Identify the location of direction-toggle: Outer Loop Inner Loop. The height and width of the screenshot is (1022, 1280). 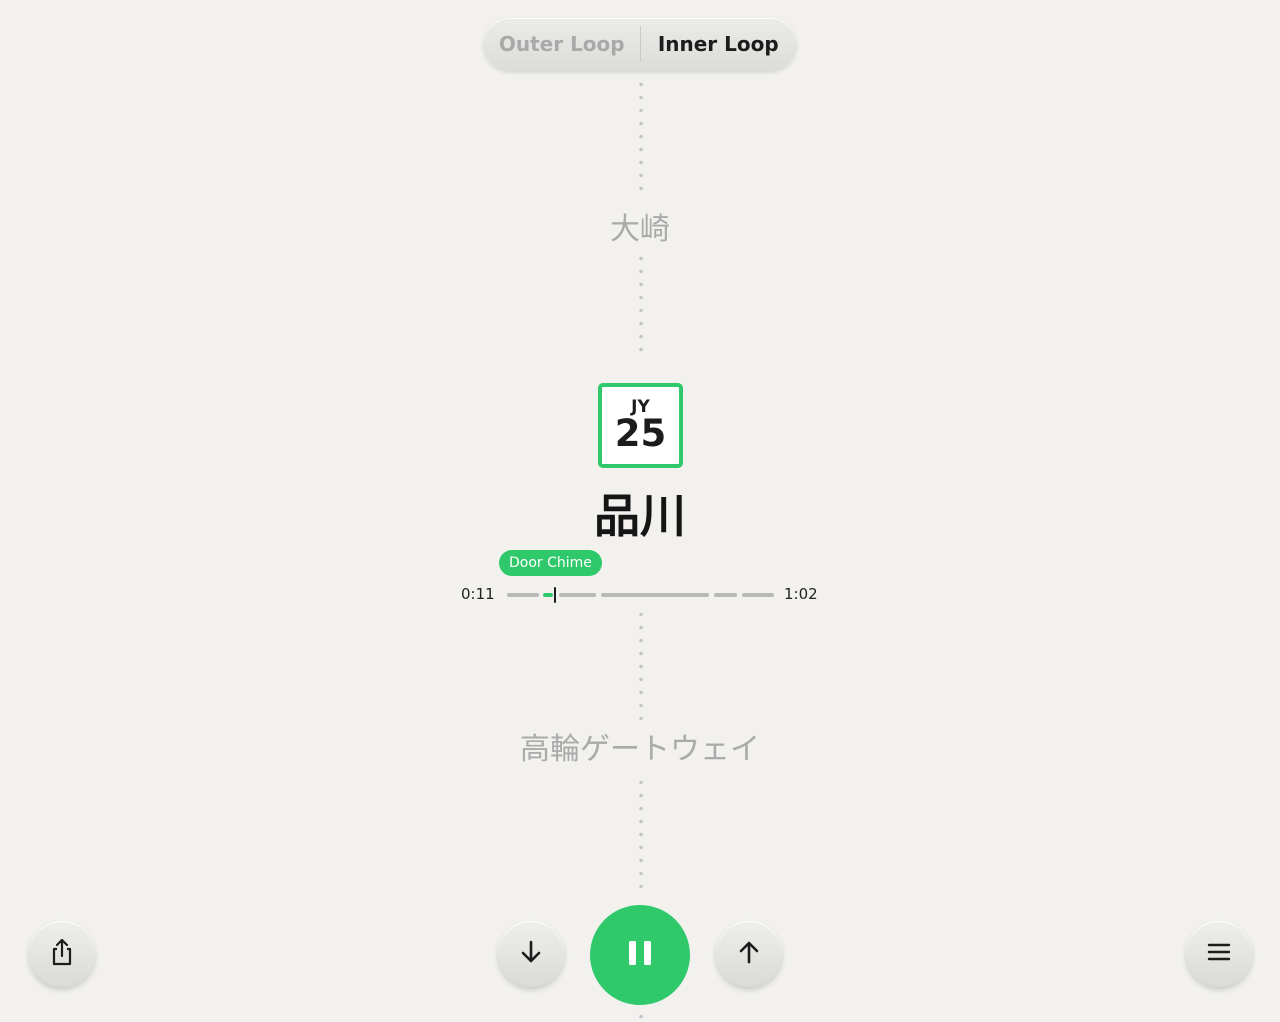
(640, 44).